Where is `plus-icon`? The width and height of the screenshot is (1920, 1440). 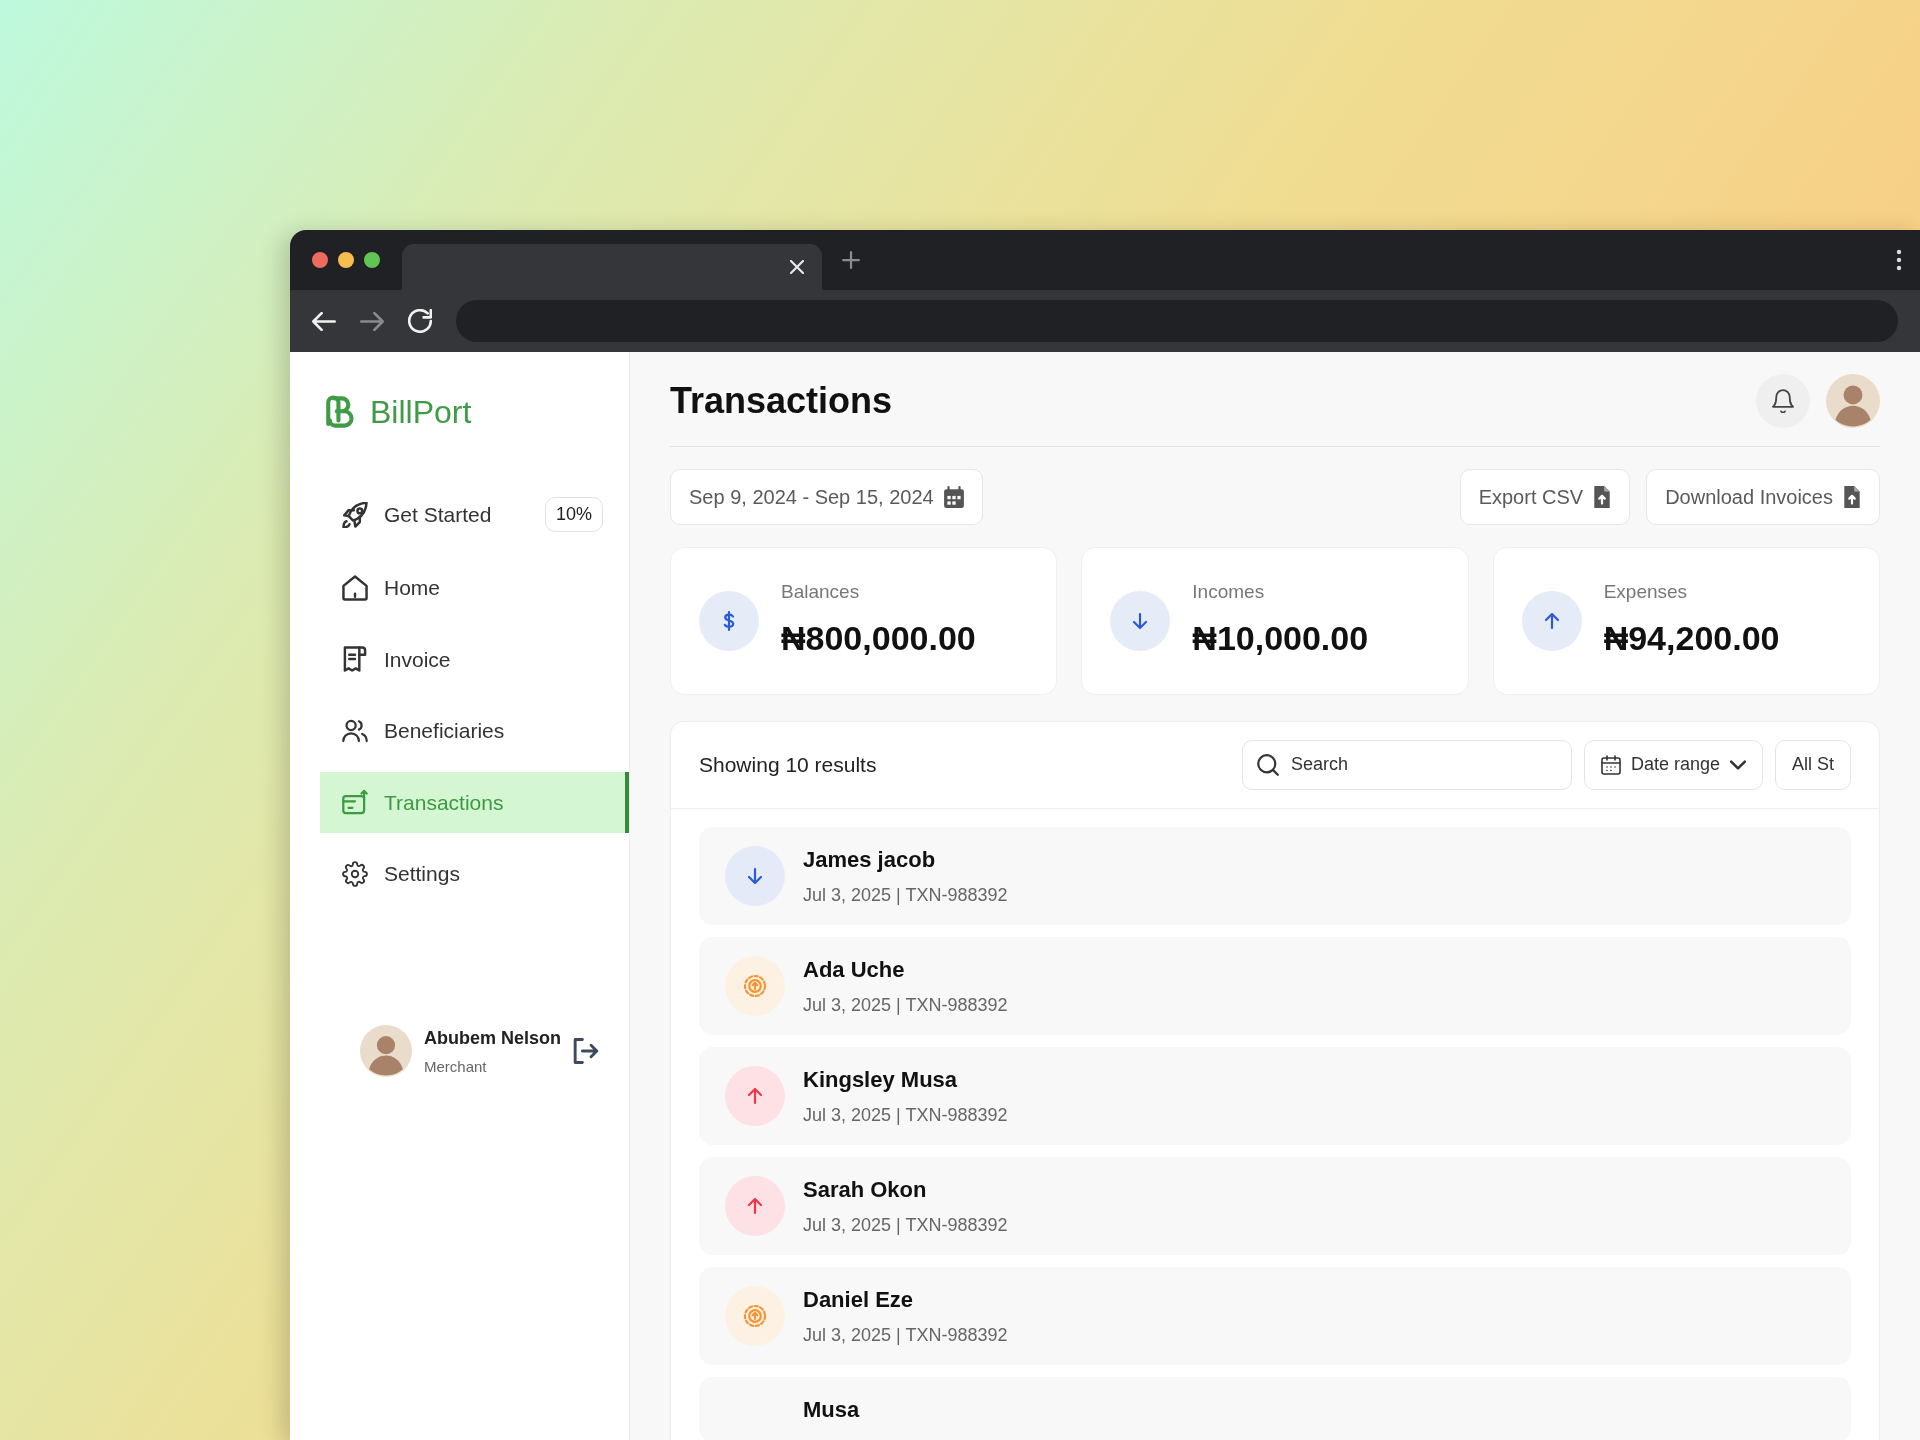
plus-icon is located at coordinates (851, 260).